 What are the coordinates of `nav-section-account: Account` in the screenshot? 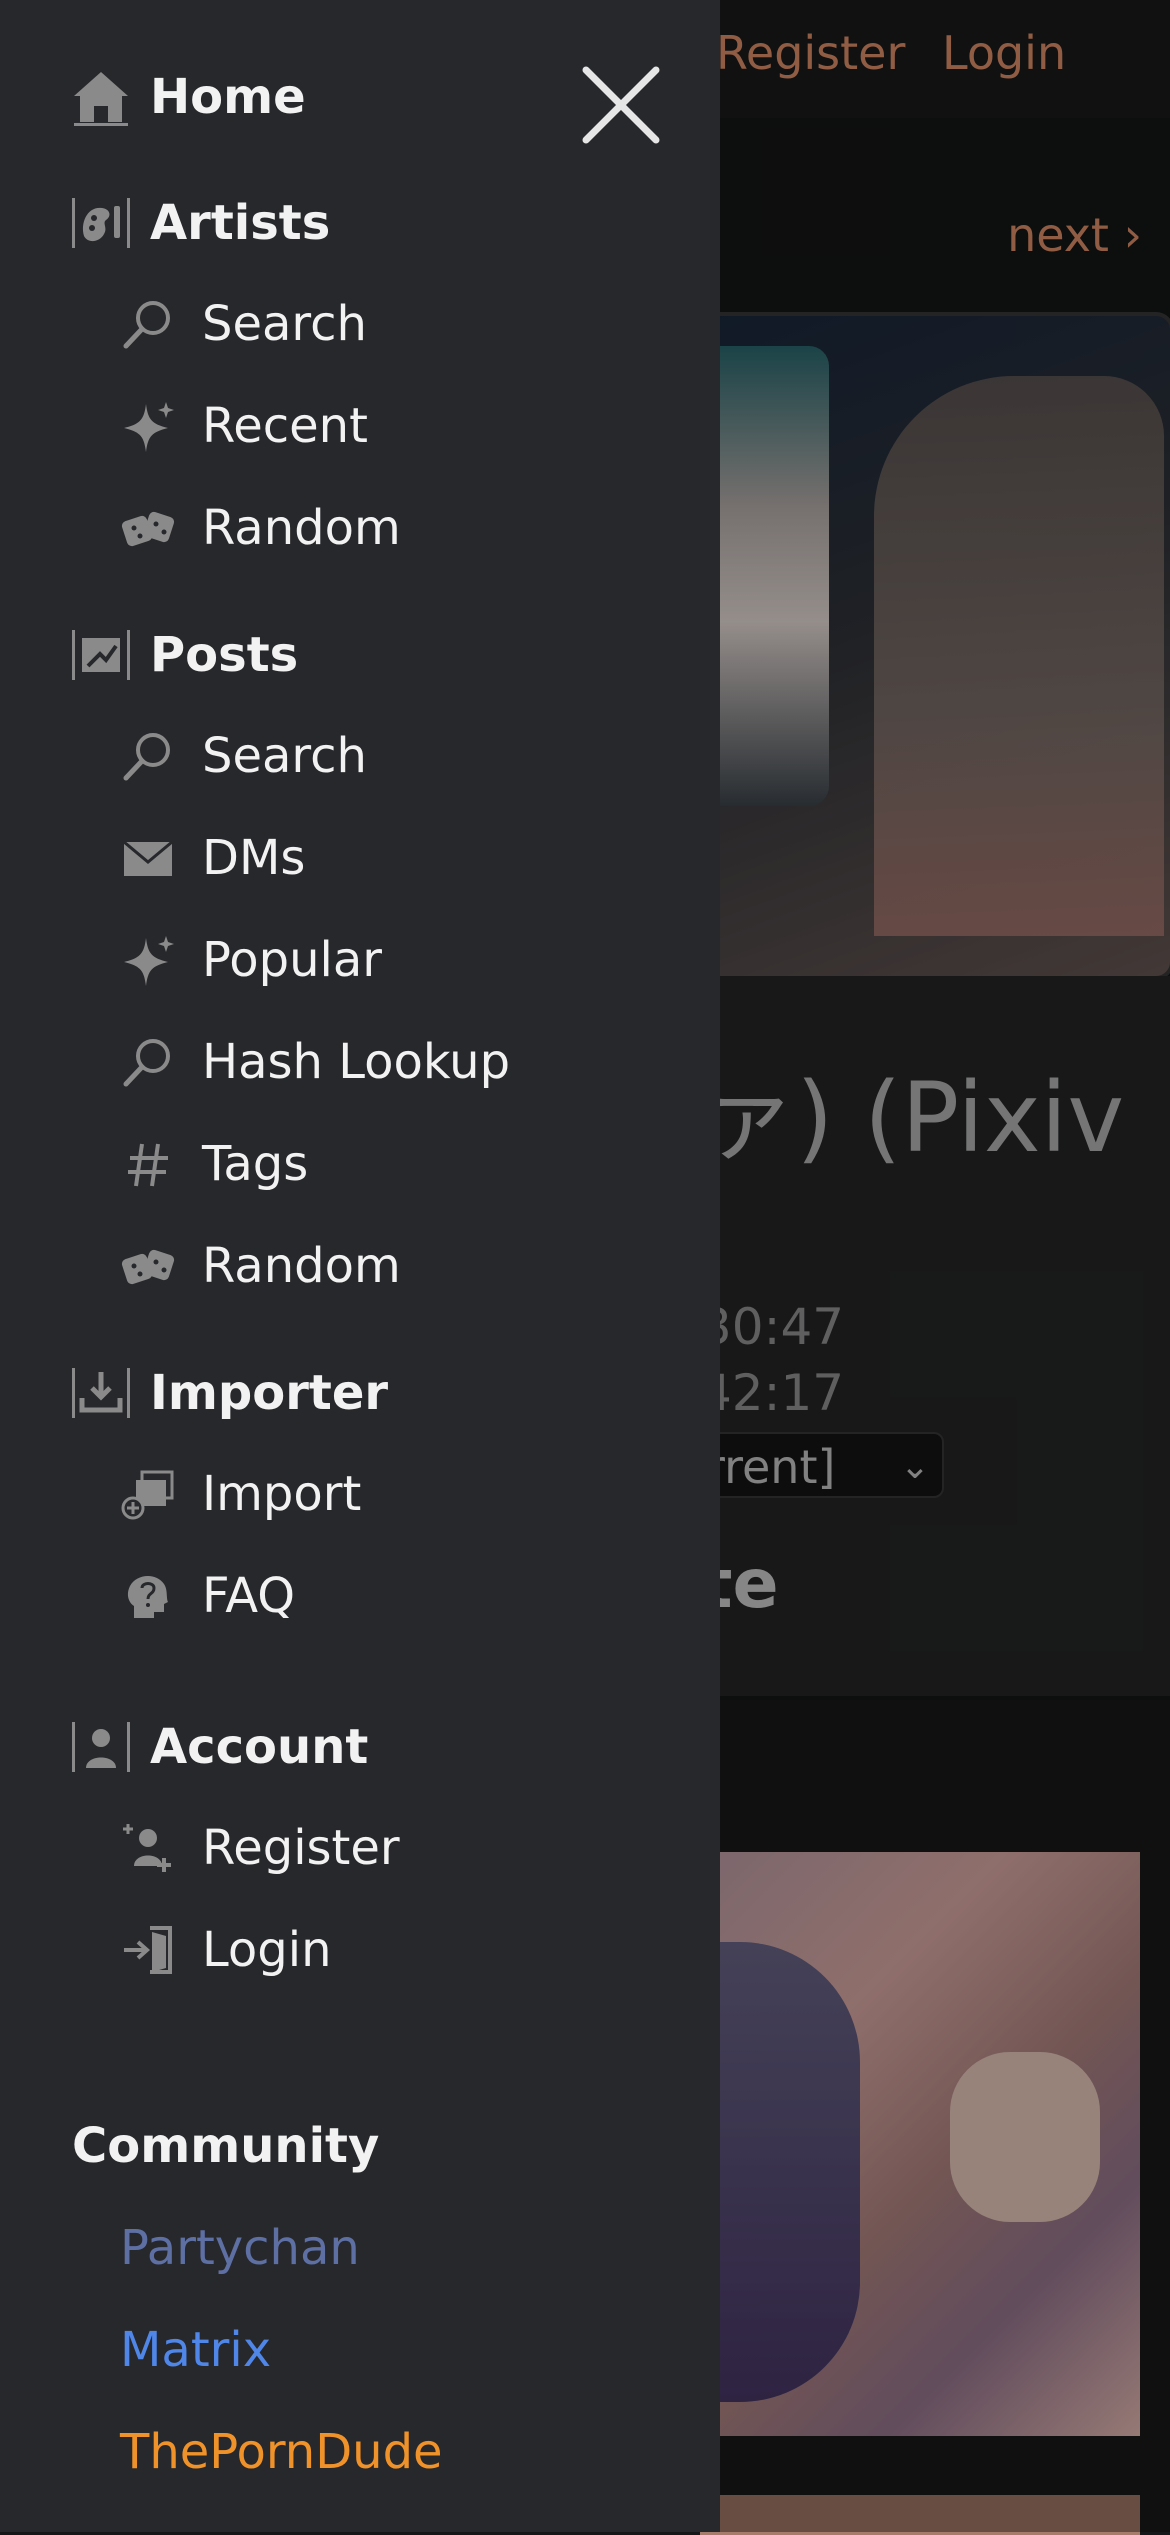 It's located at (219, 1747).